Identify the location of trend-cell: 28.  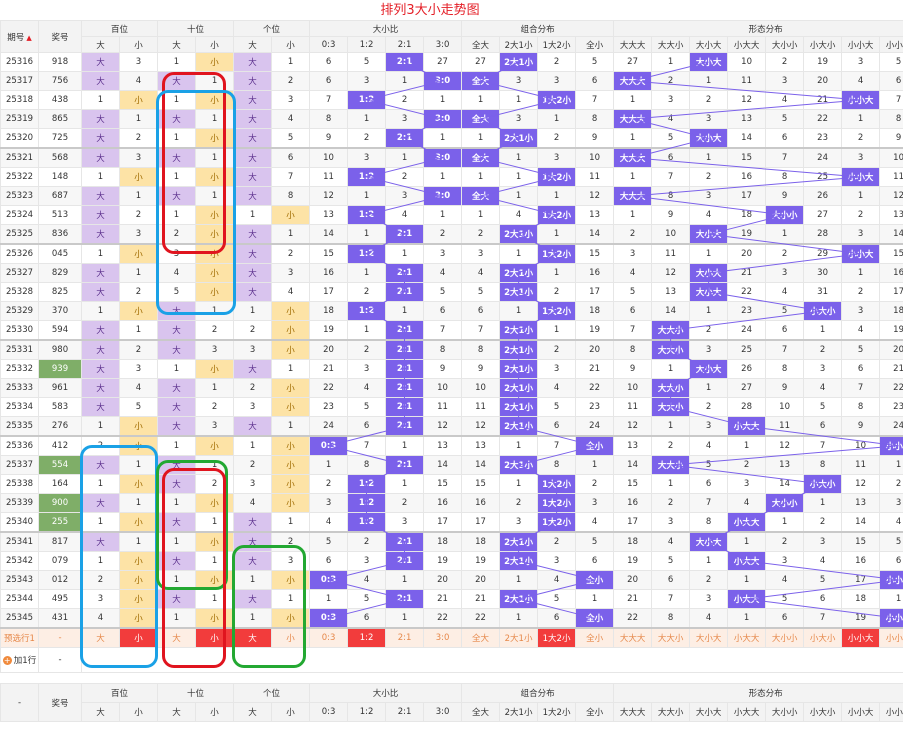
(823, 234).